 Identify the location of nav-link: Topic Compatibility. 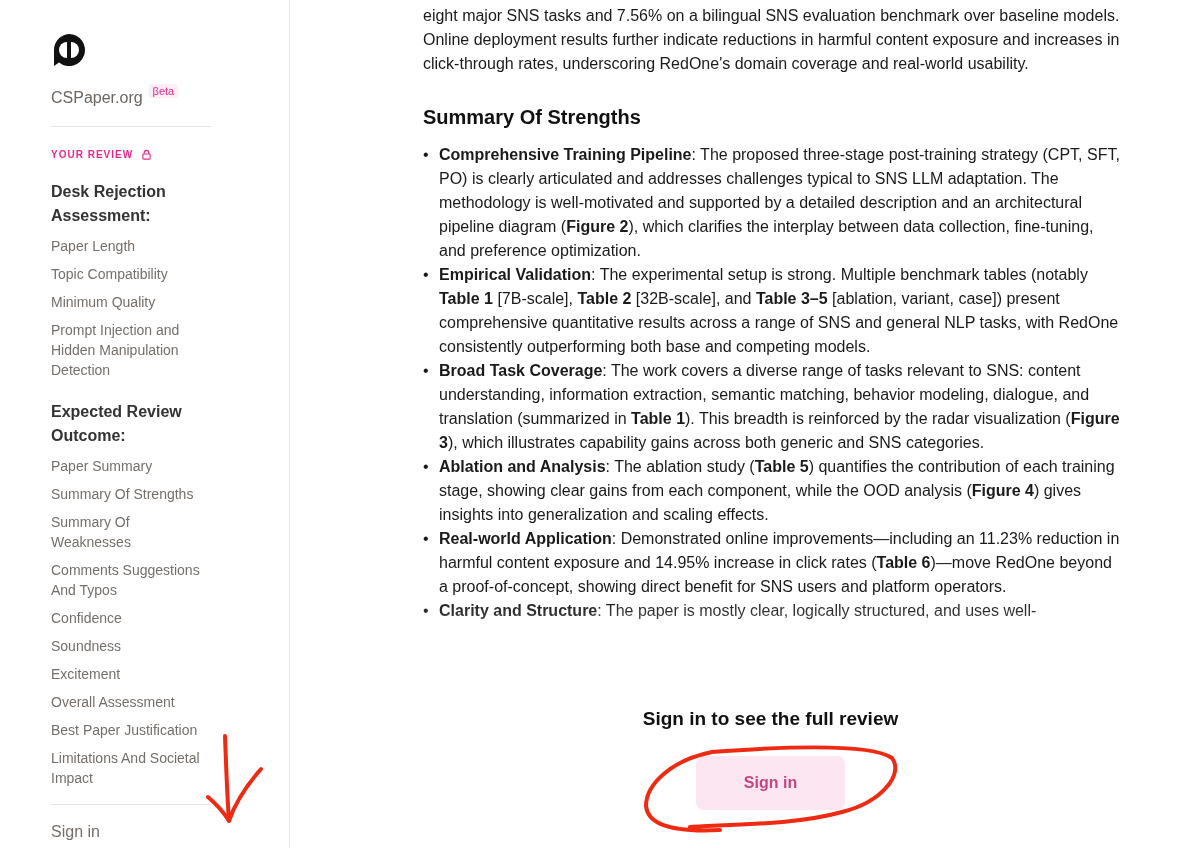
(131, 274).